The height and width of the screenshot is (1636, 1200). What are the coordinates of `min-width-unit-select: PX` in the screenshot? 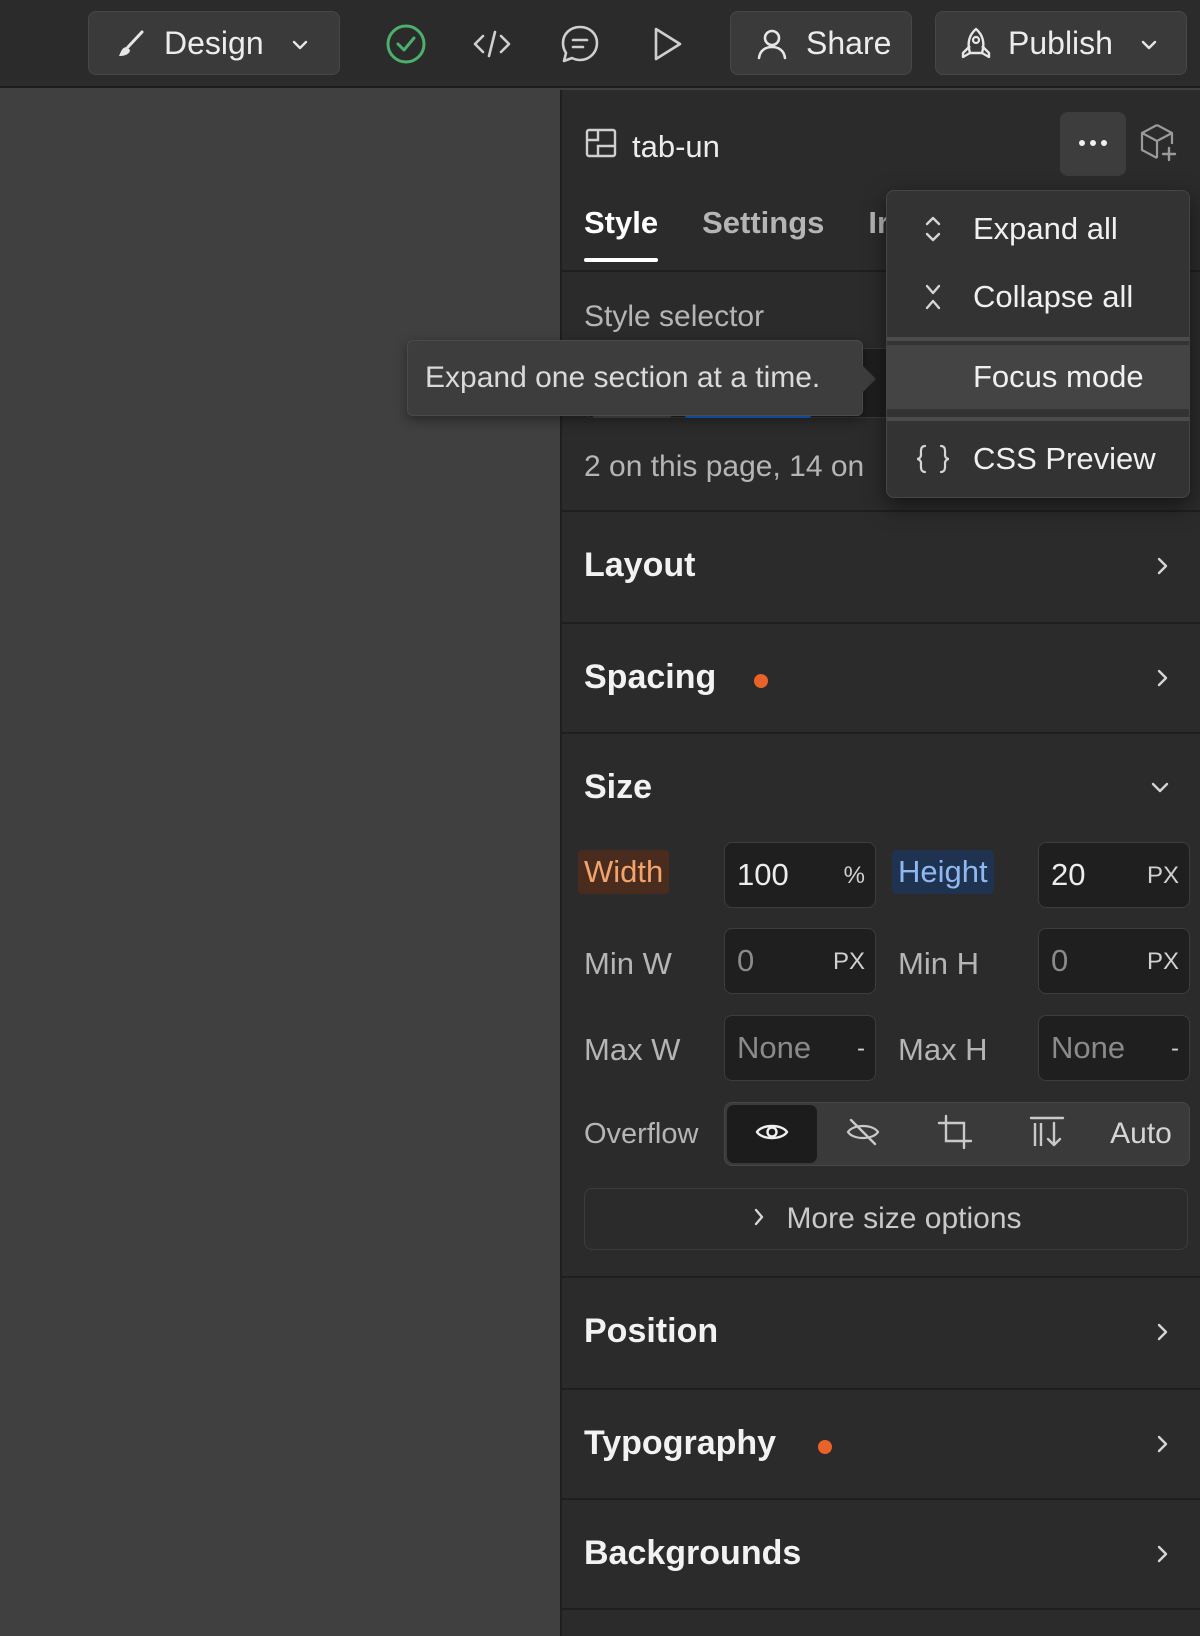 It's located at (849, 962).